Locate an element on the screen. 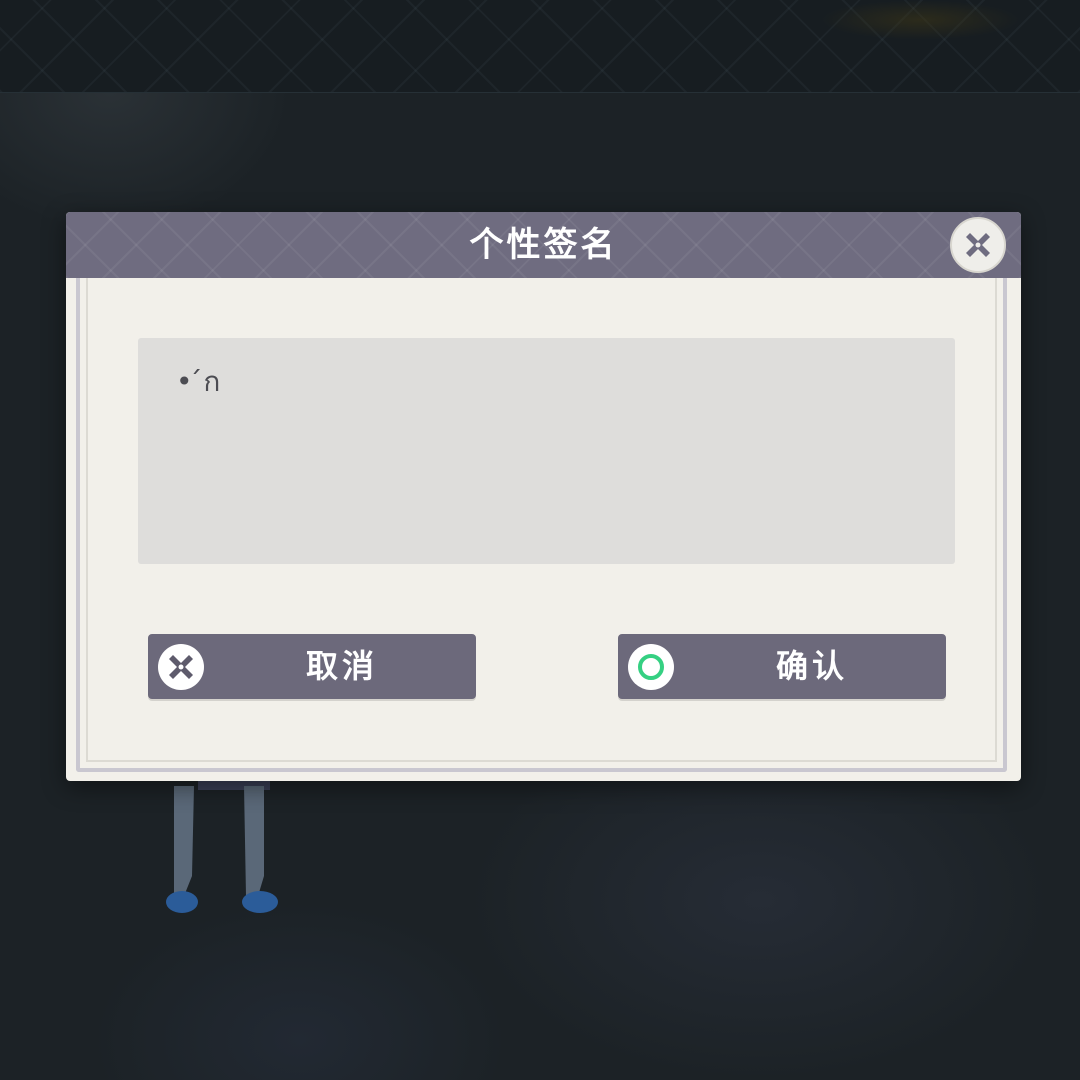 This screenshot has height=1080, width=1080. confirm-icon-badge is located at coordinates (651, 667).